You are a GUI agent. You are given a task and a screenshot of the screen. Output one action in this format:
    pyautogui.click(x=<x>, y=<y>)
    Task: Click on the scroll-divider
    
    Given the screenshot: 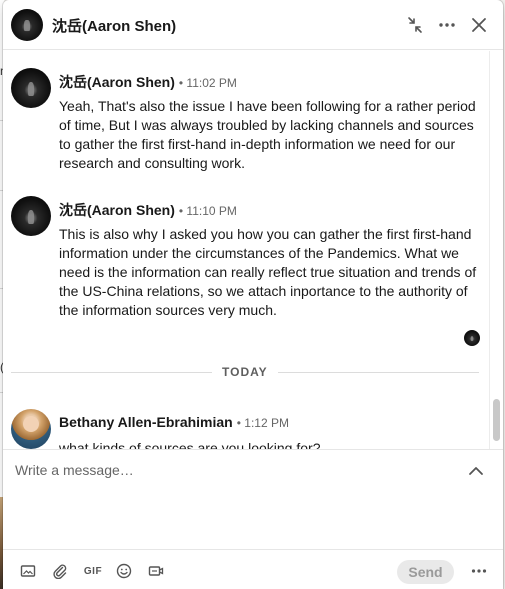 What is the action you would take?
    pyautogui.click(x=489, y=250)
    